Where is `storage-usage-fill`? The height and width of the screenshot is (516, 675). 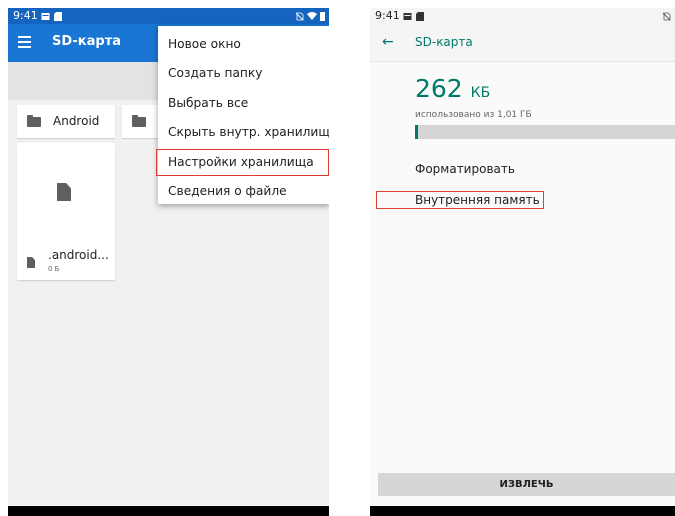 storage-usage-fill is located at coordinates (417, 132).